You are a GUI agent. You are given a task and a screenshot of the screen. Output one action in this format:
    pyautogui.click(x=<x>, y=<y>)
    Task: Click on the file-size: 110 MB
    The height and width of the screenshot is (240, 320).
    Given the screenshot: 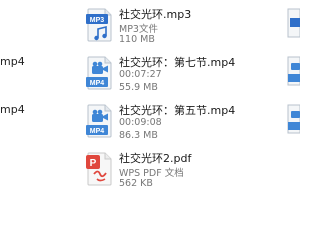 What is the action you would take?
    pyautogui.click(x=137, y=39)
    